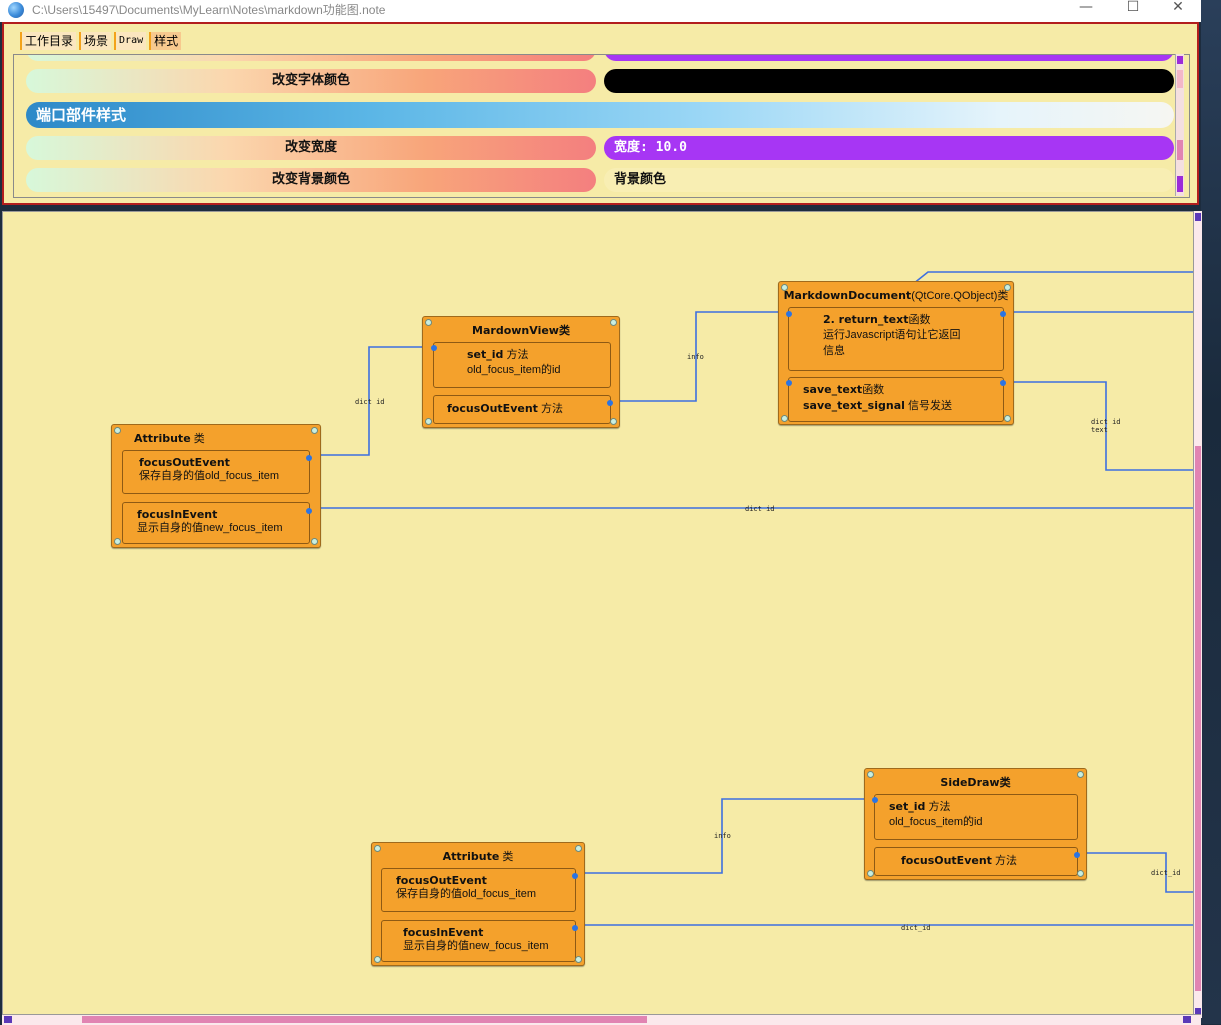 This screenshot has height=1025, width=1221. Describe the element at coordinates (311, 180) in the screenshot. I see `prop-label-bg-color: 改变背景颜色` at that location.